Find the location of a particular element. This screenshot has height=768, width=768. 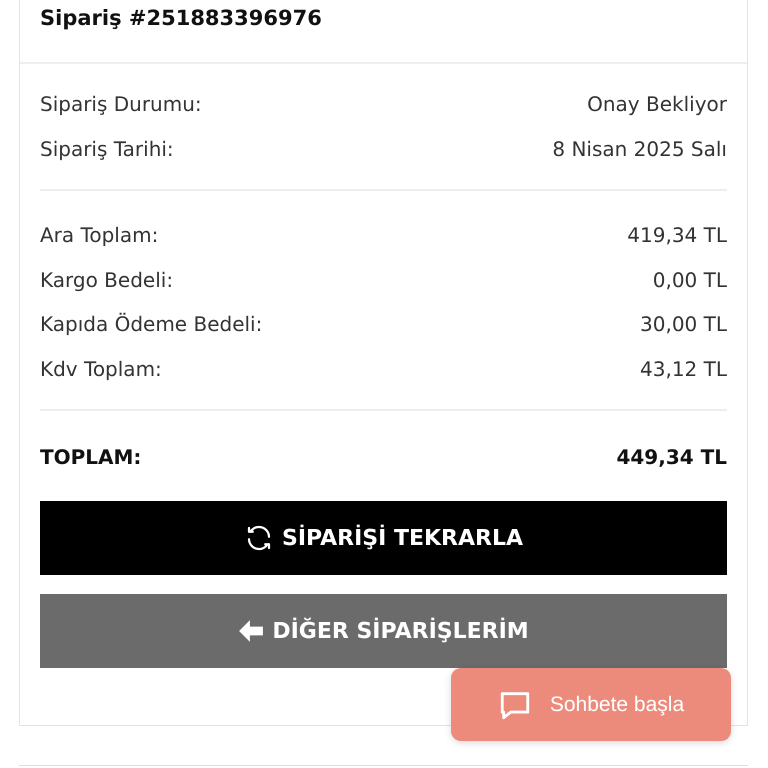

row-label: Kapıda Ödeme Bedeli: is located at coordinates (151, 324).